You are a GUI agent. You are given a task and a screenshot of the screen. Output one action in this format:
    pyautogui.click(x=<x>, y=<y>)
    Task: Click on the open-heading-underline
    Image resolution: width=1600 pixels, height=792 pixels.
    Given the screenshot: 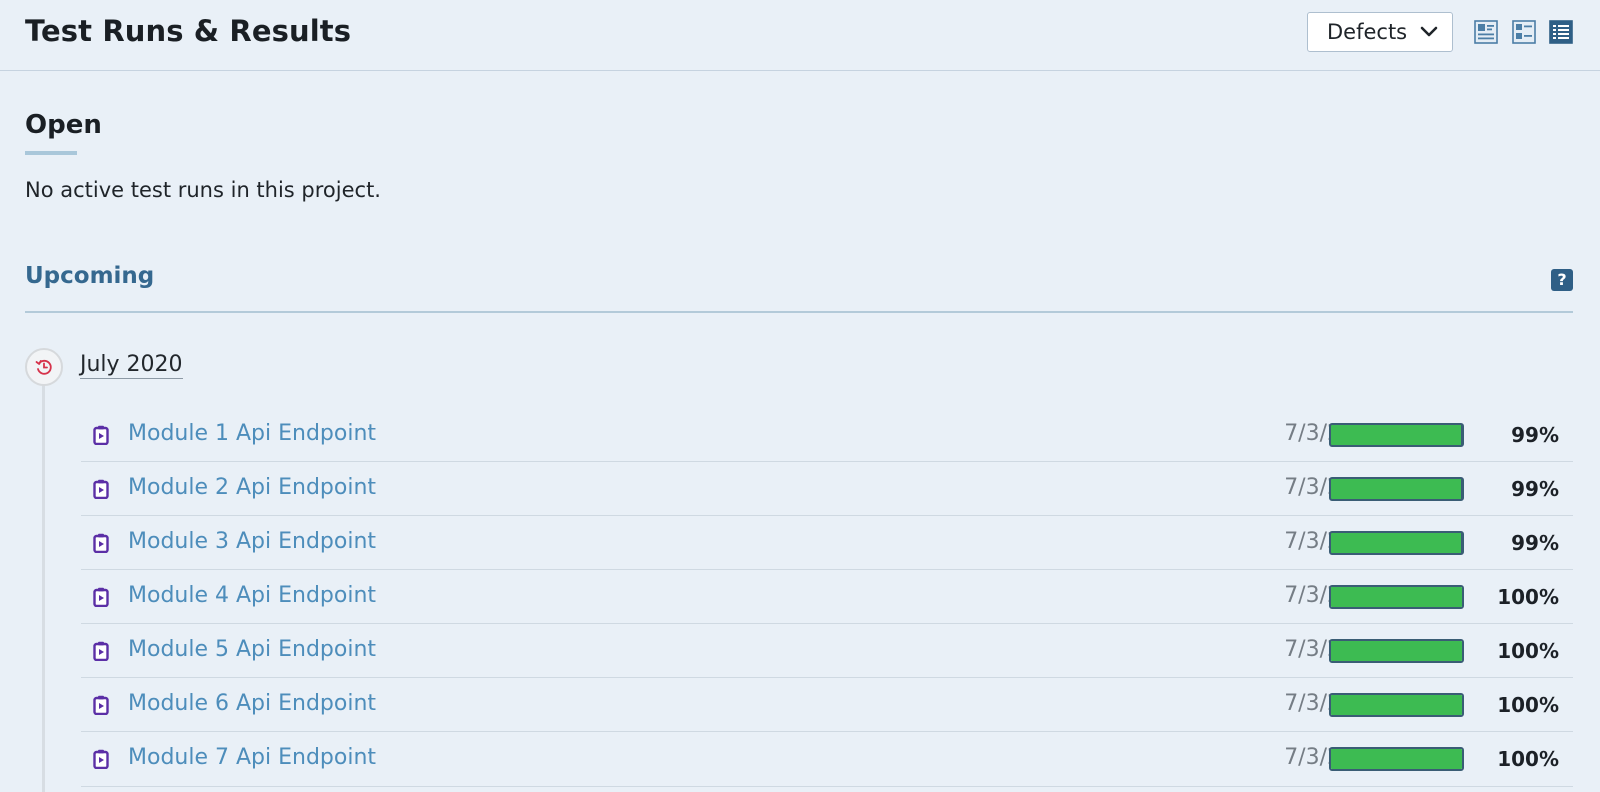 What is the action you would take?
    pyautogui.click(x=51, y=153)
    